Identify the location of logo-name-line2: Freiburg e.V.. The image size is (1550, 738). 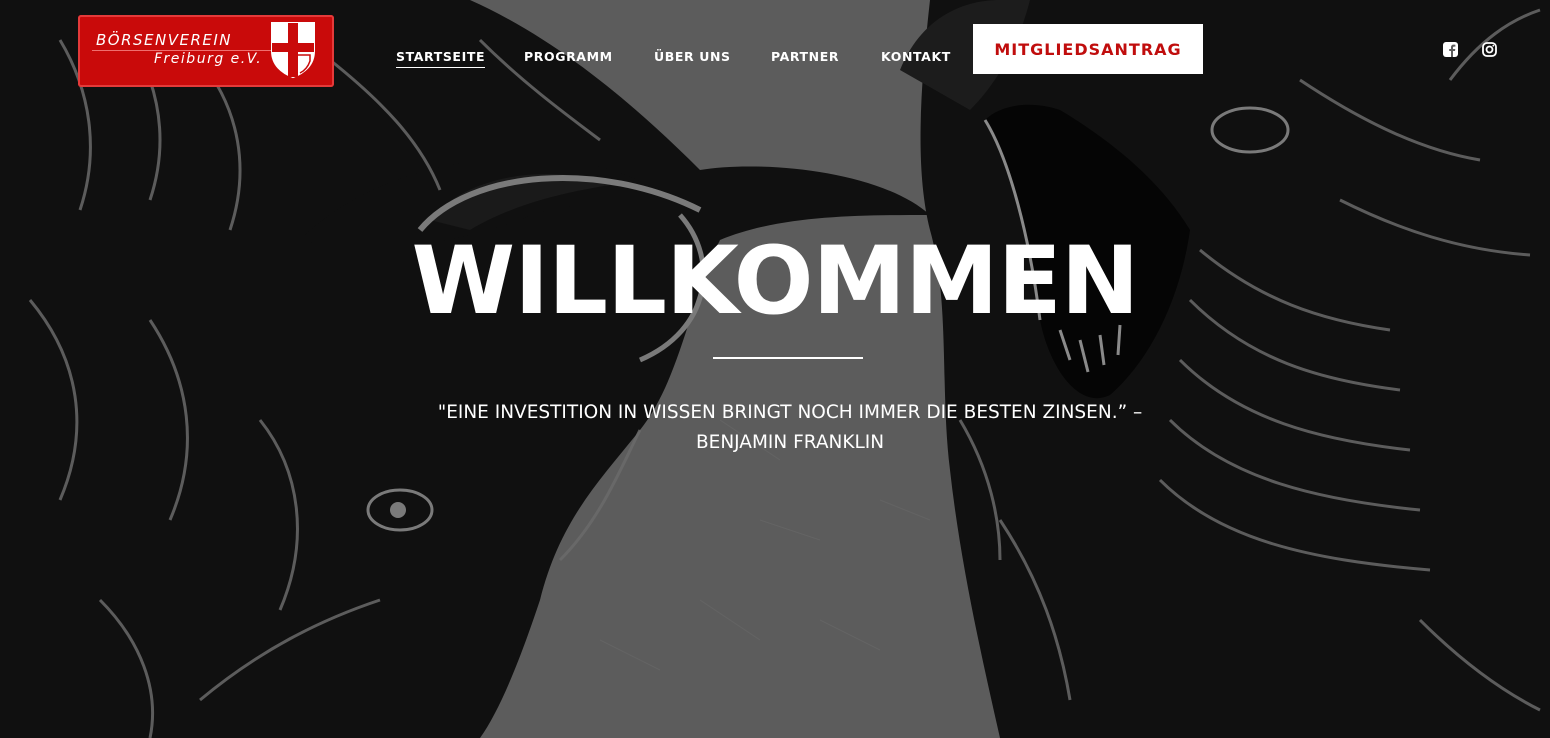
(208, 59).